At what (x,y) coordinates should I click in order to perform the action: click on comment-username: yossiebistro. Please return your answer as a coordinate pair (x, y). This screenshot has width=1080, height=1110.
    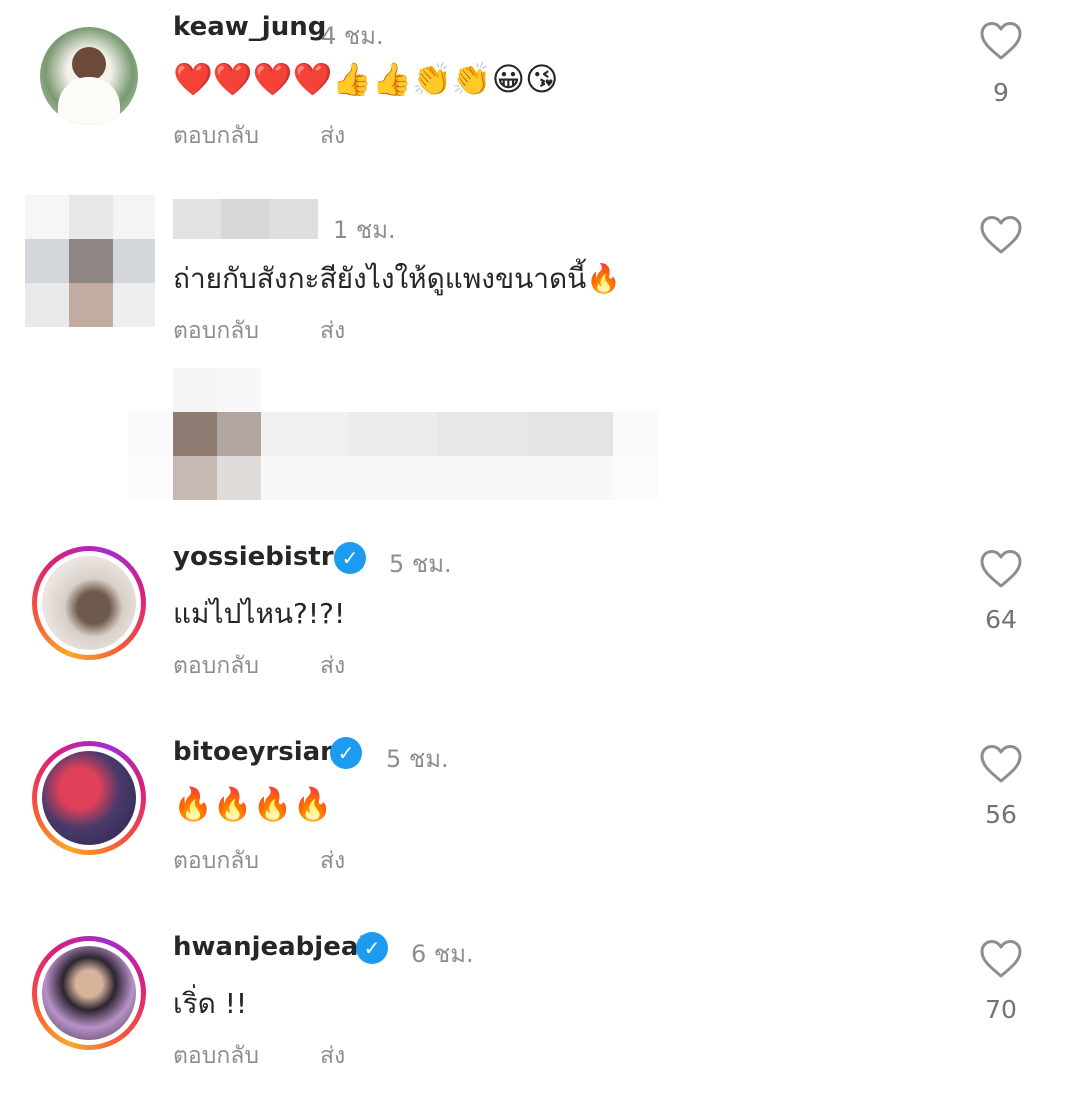
    Looking at the image, I should click on (262, 557).